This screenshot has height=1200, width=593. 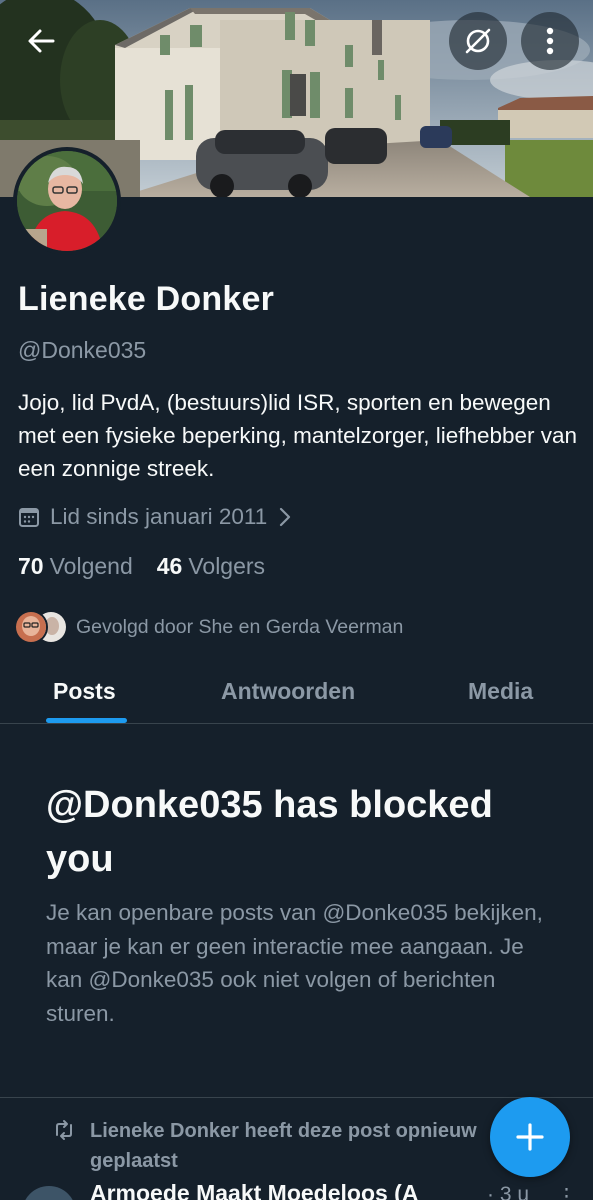 What do you see at coordinates (285, 517) in the screenshot?
I see `chevron-right-icon` at bounding box center [285, 517].